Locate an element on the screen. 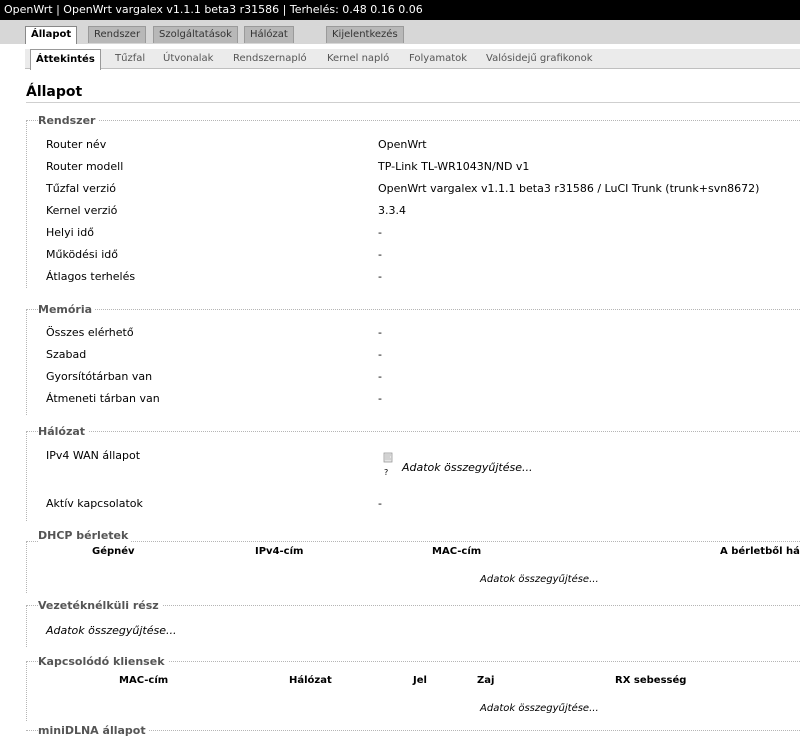  tab-rendszer: Rendszer is located at coordinates (117, 34).